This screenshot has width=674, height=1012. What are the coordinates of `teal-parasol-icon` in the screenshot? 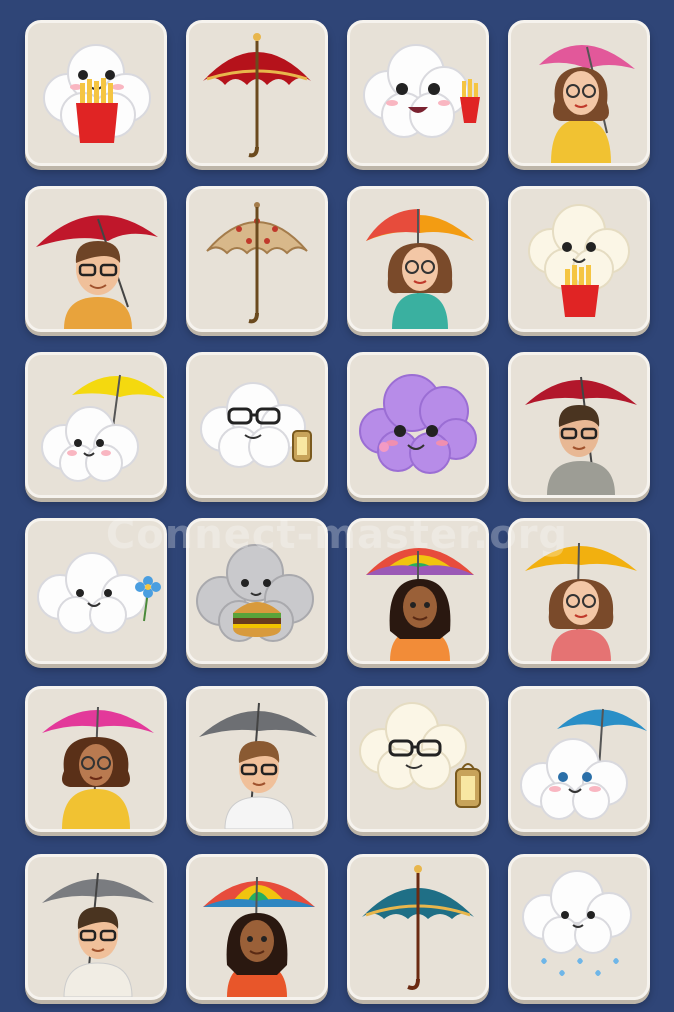 It's located at (418, 927).